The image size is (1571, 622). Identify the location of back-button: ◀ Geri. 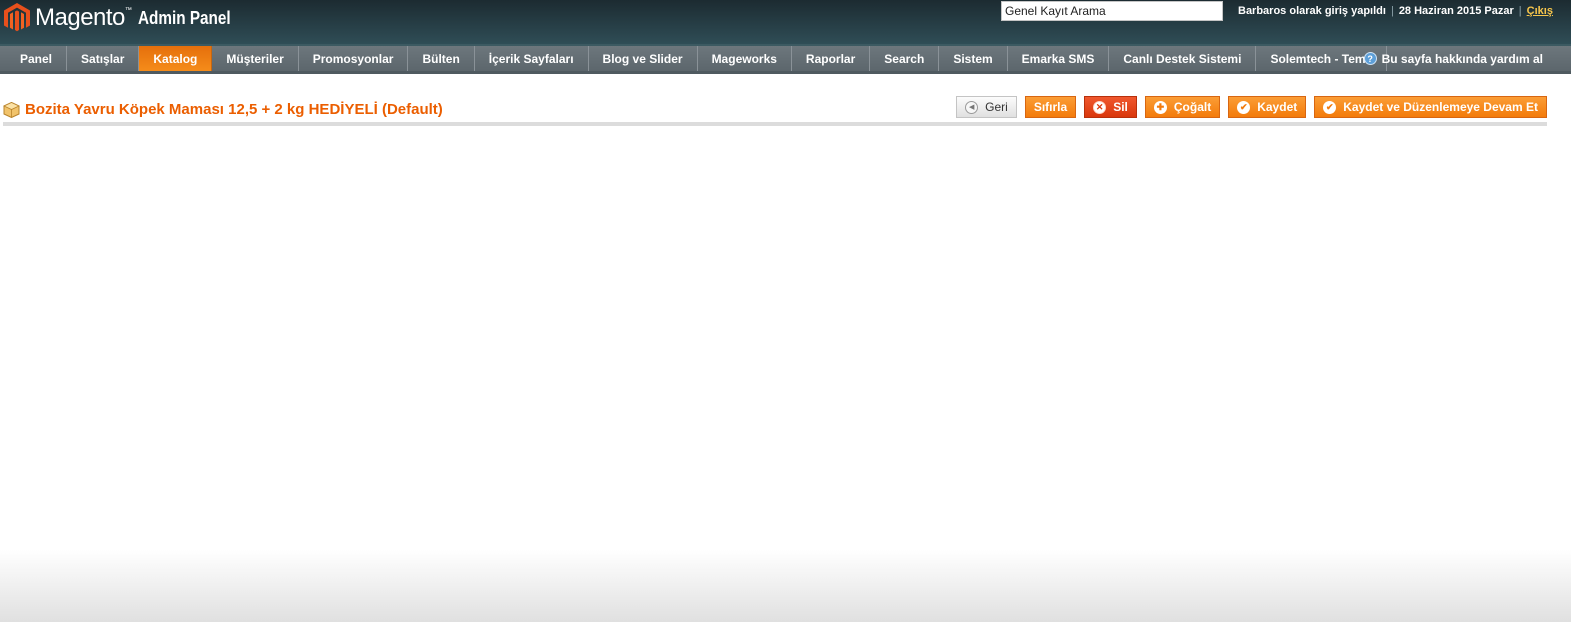
(986, 107).